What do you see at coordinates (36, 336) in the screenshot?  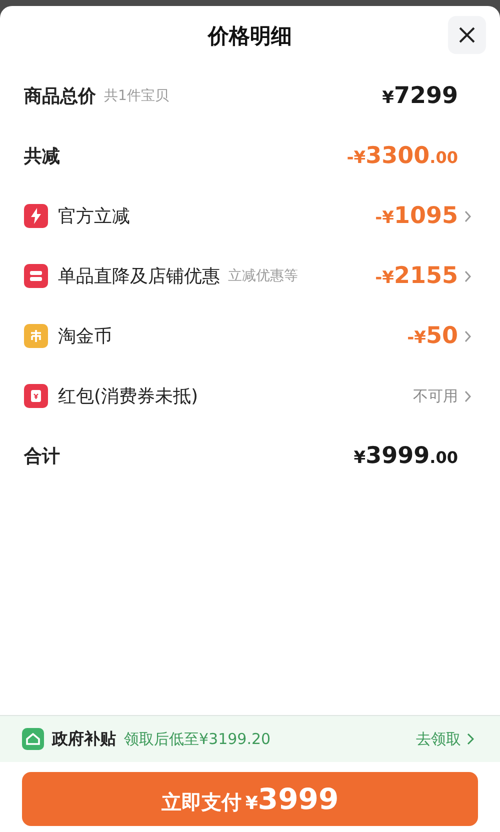 I see `coin-icon` at bounding box center [36, 336].